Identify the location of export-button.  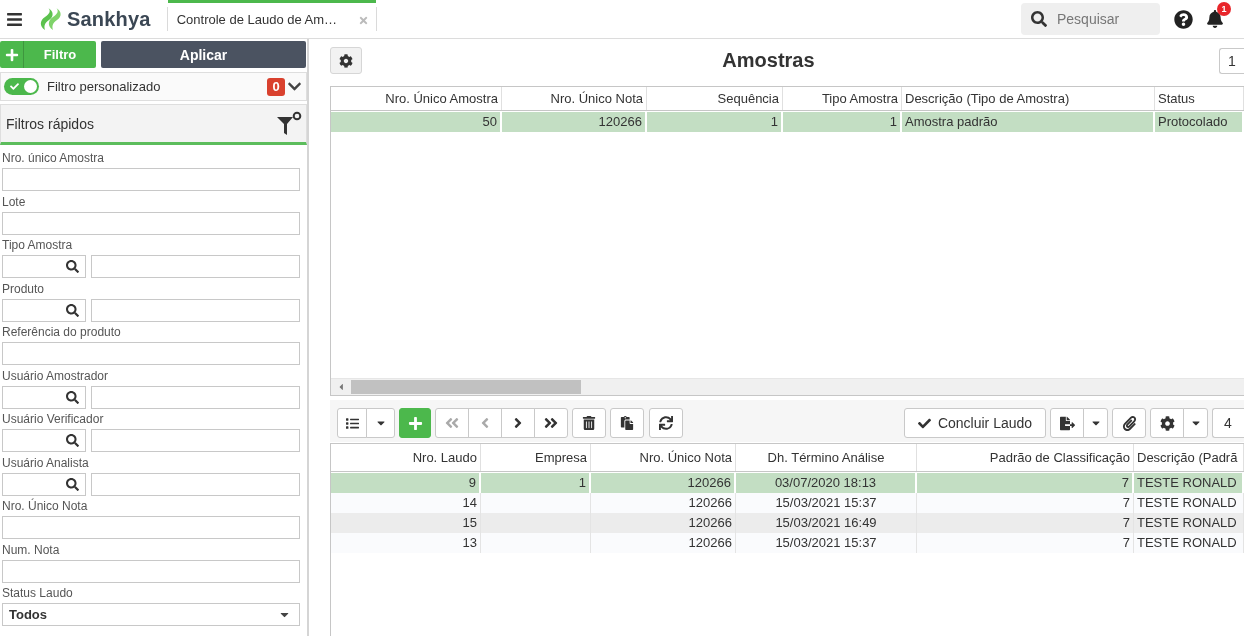
(1067, 423).